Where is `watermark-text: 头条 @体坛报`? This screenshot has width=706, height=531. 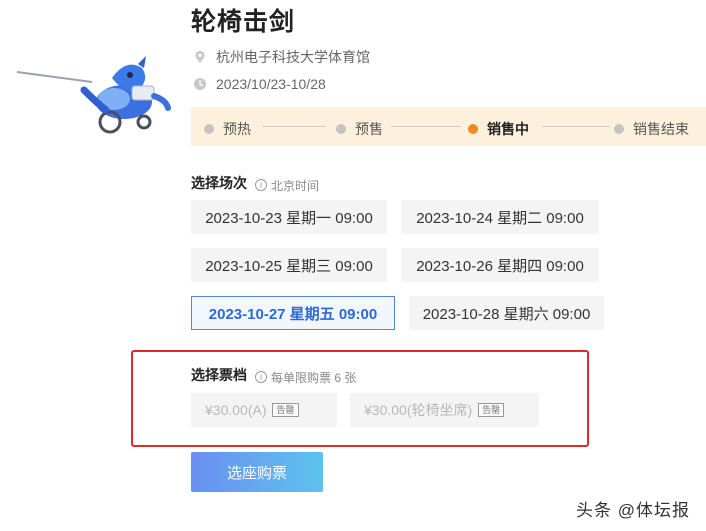
watermark-text: 头条 @体坛报 is located at coordinates (633, 510).